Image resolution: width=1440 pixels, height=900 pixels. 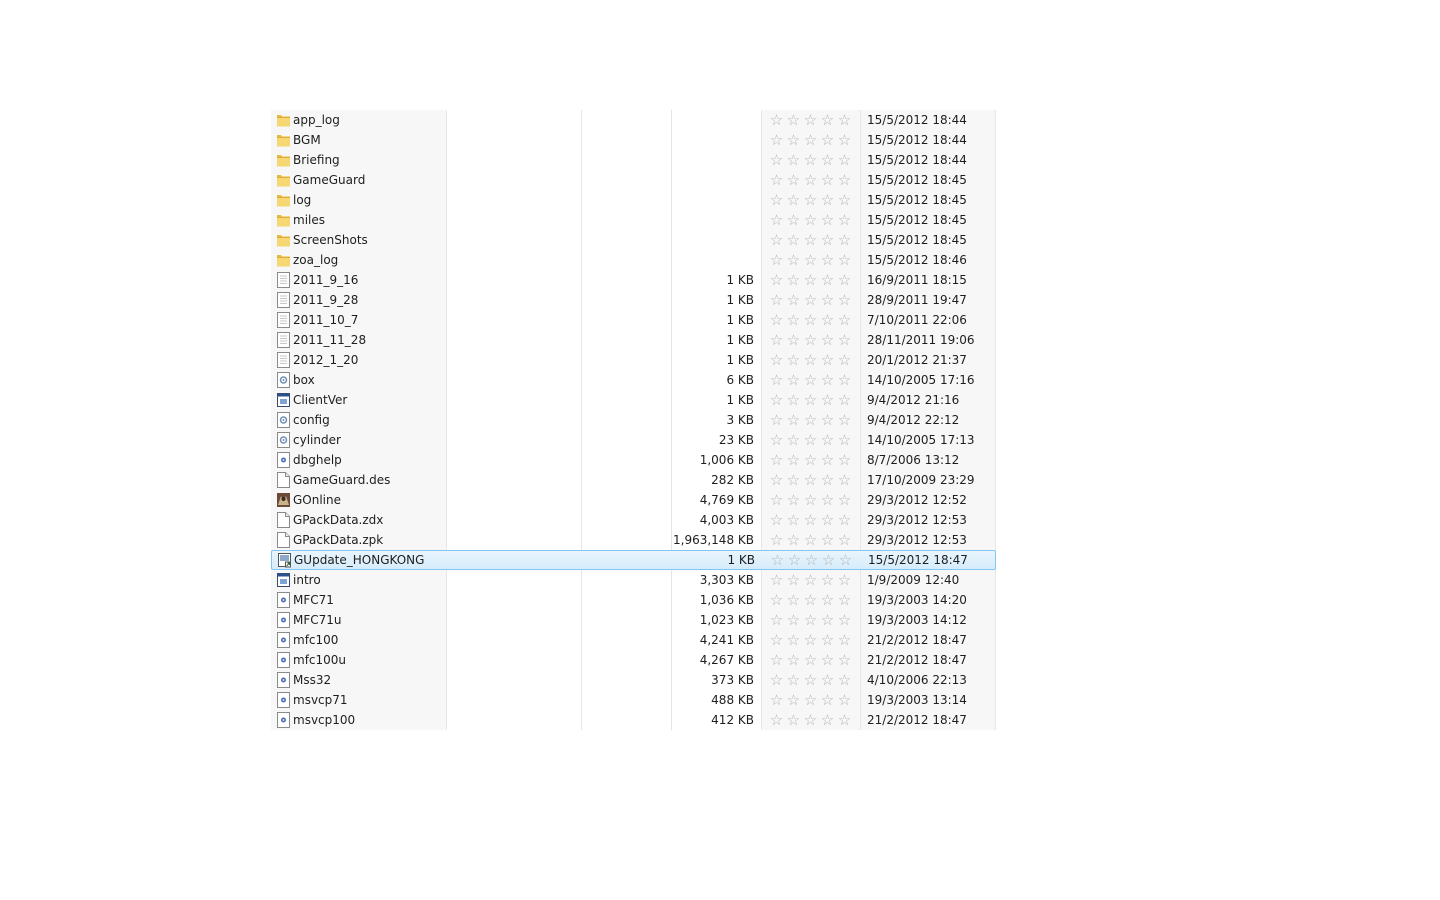 What do you see at coordinates (633, 320) in the screenshot?
I see `file-row: 2011_10_7 1 KB ☆ ☆ ☆ ☆ ☆ 7/10/2011 22:06` at bounding box center [633, 320].